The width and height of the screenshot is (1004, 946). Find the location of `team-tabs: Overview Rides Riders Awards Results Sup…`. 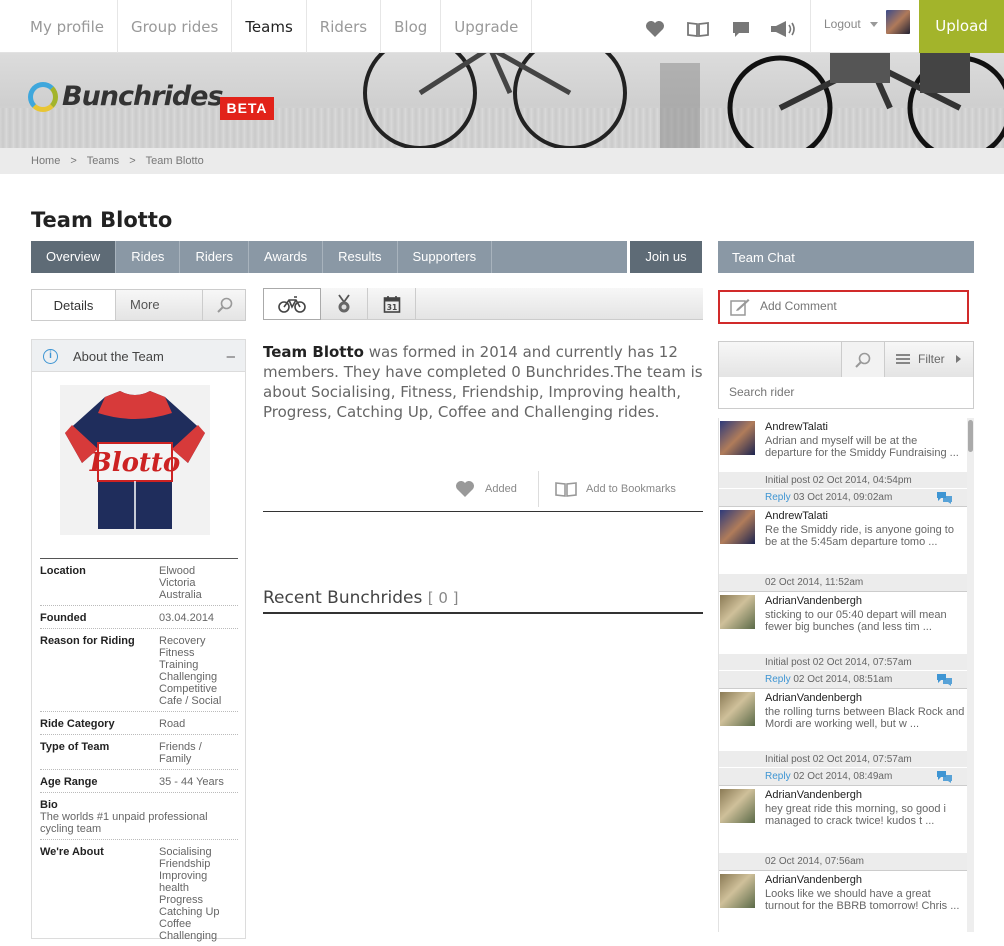

team-tabs: Overview Rides Riders Awards Results Sup… is located at coordinates (329, 257).